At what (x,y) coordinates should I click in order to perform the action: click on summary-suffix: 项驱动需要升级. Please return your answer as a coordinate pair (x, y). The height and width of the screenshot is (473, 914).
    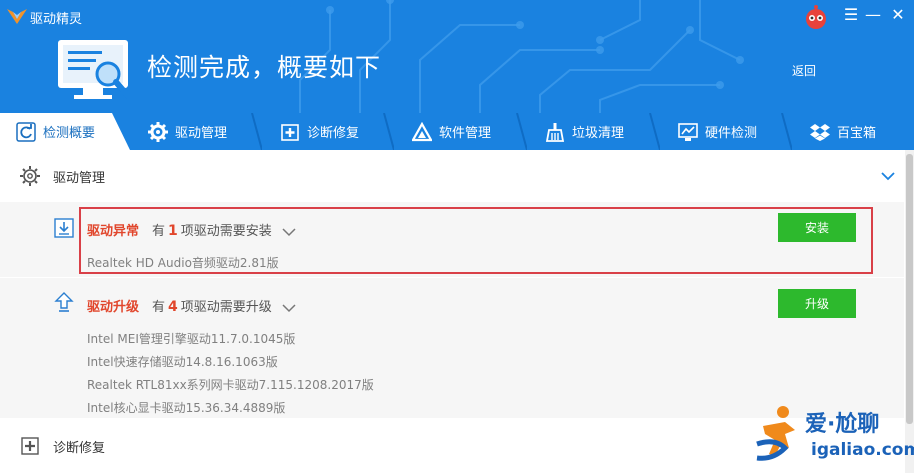
    Looking at the image, I should click on (226, 307).